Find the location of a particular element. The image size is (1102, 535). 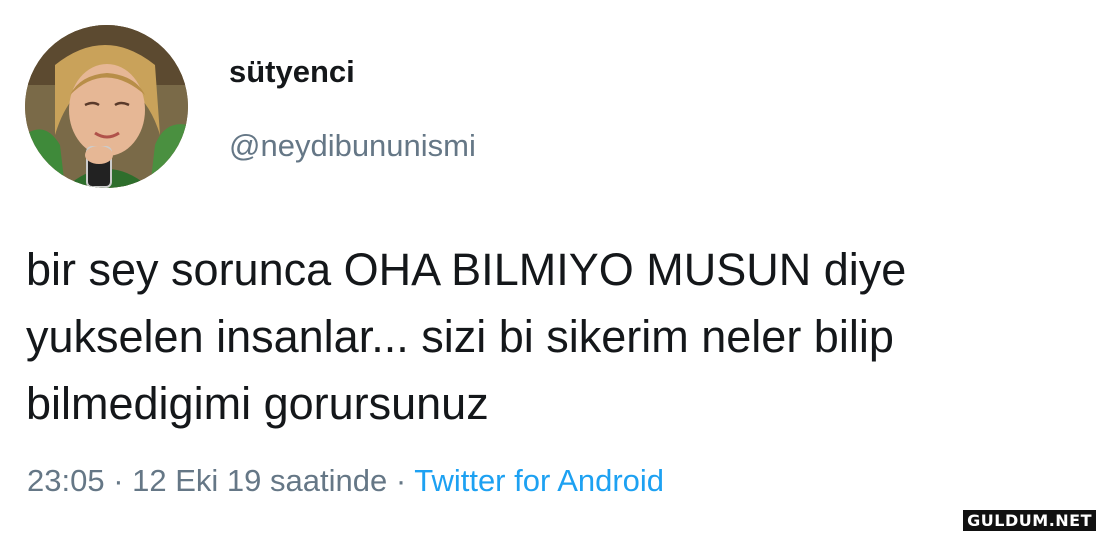

watermark-logo: GULDUM.NET is located at coordinates (1029, 520).